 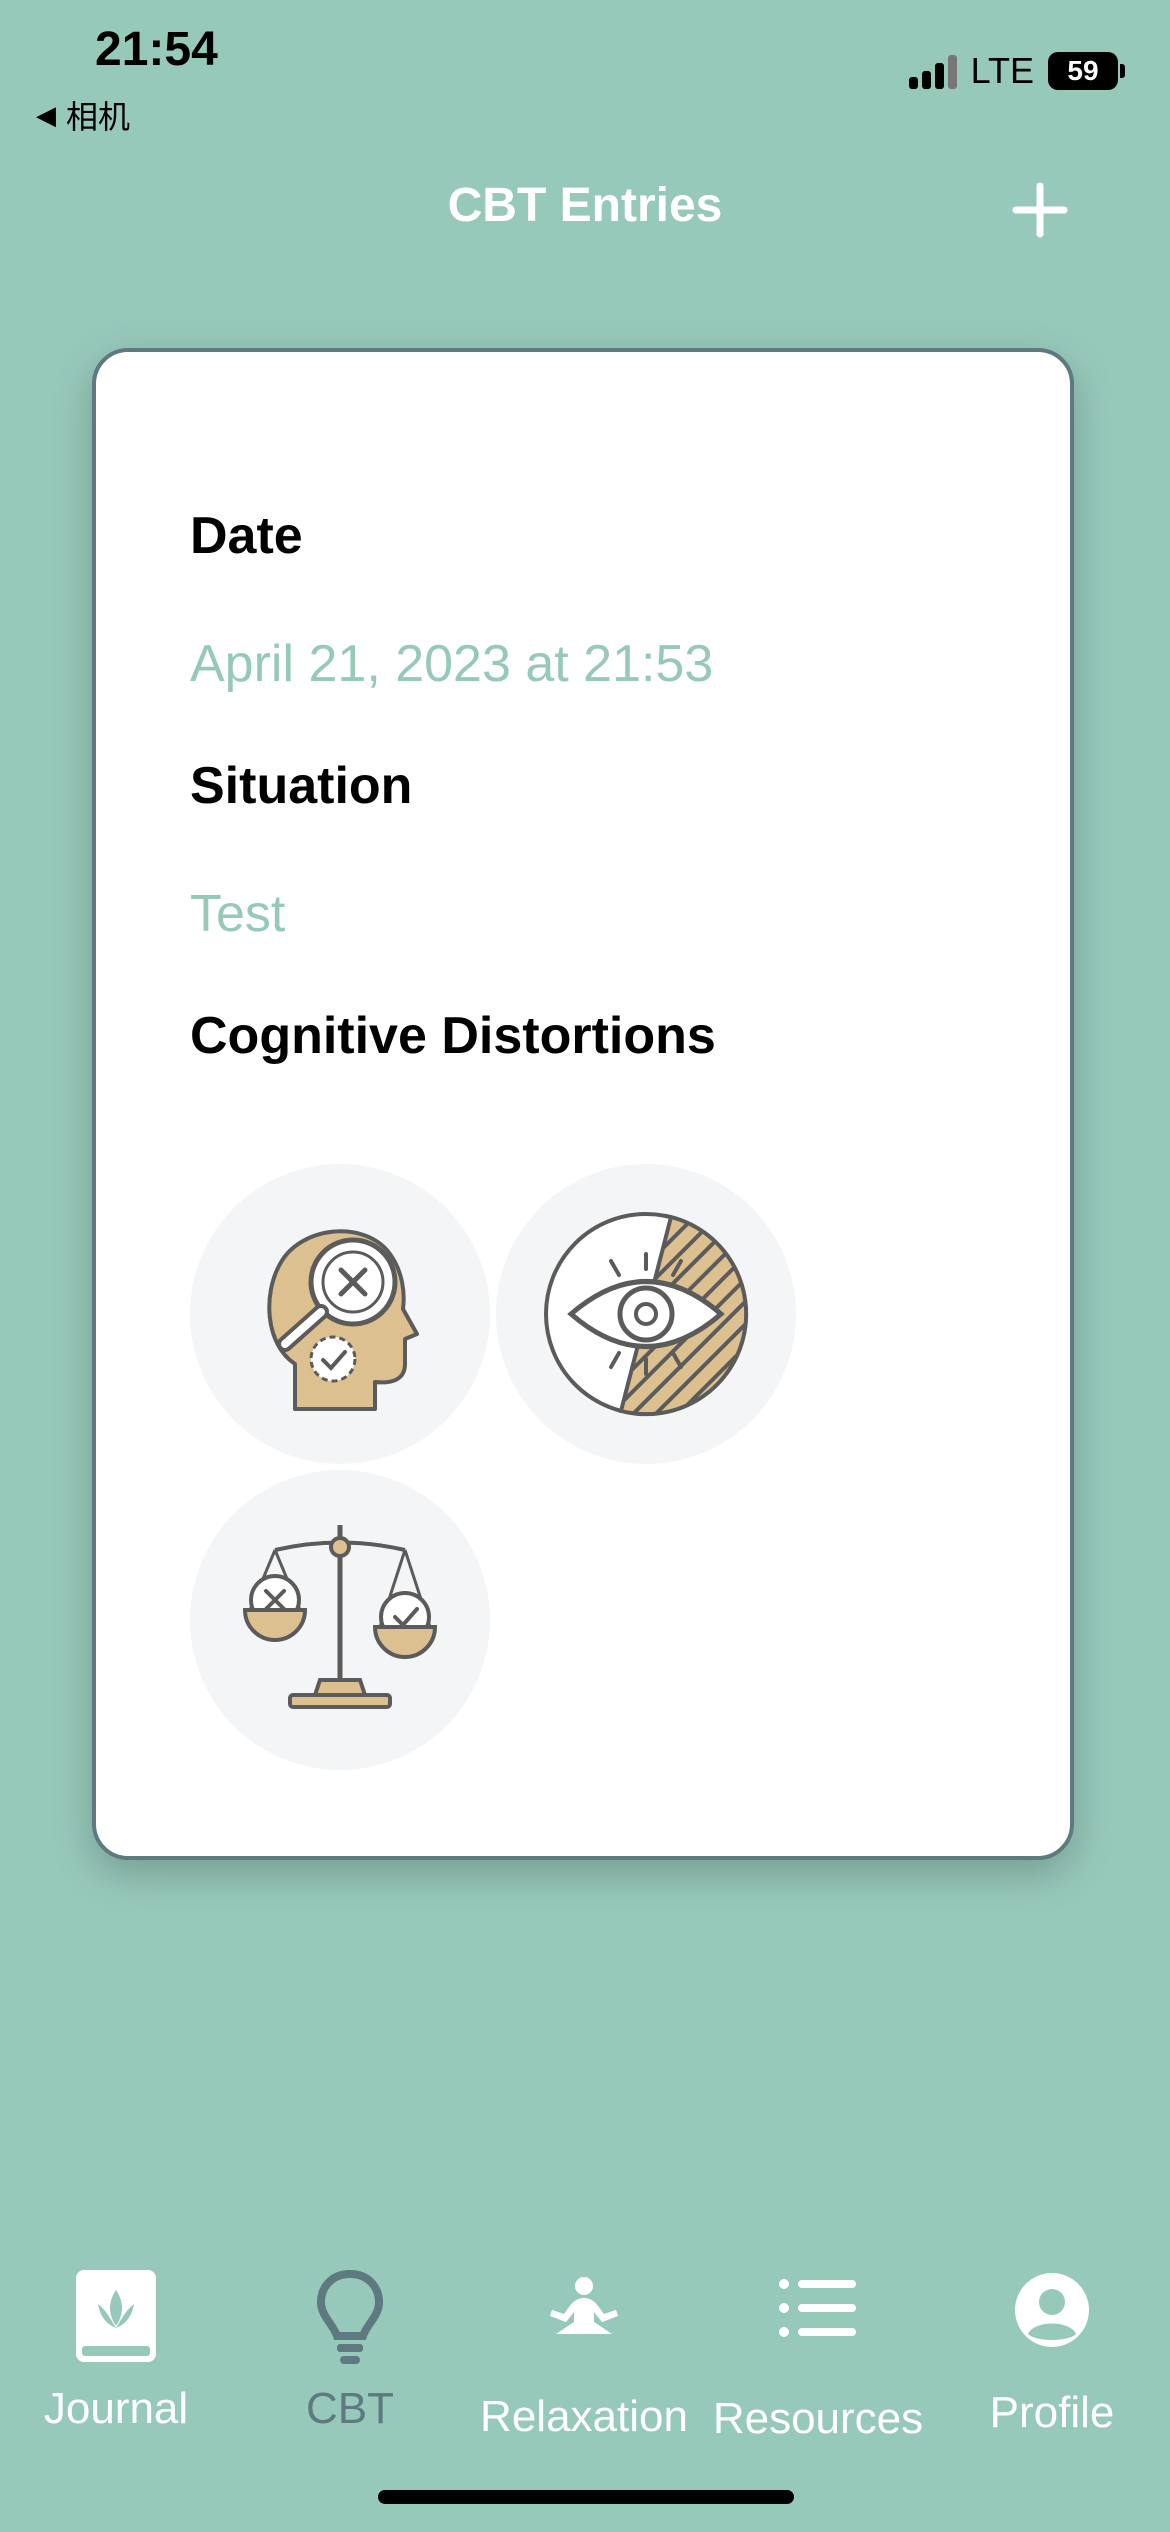 I want to click on tab-resources-label: Resources, so click(x=818, y=2418).